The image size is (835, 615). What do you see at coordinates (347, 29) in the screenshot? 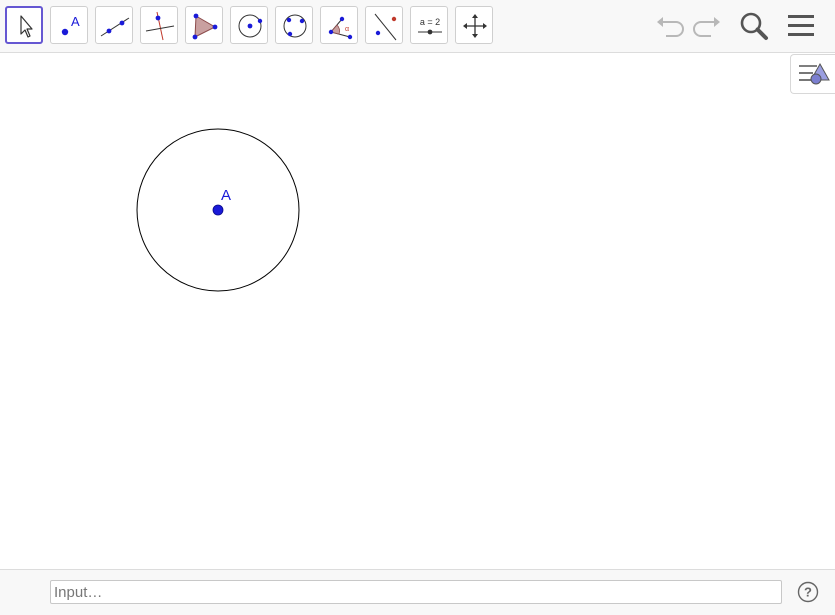
I see `svg-text: α` at bounding box center [347, 29].